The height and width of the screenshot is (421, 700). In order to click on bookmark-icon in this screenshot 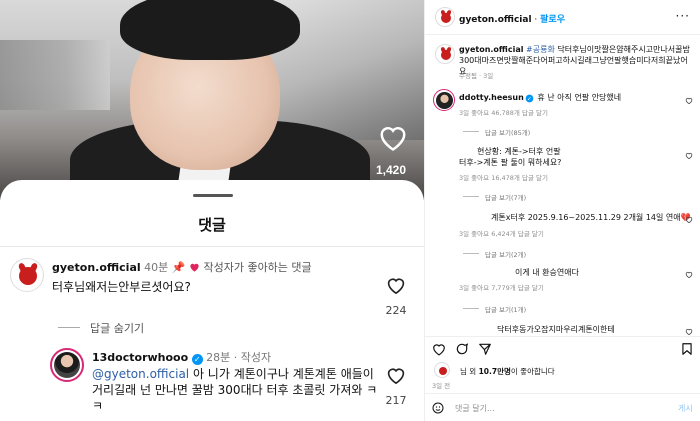, I will do `click(687, 349)`.